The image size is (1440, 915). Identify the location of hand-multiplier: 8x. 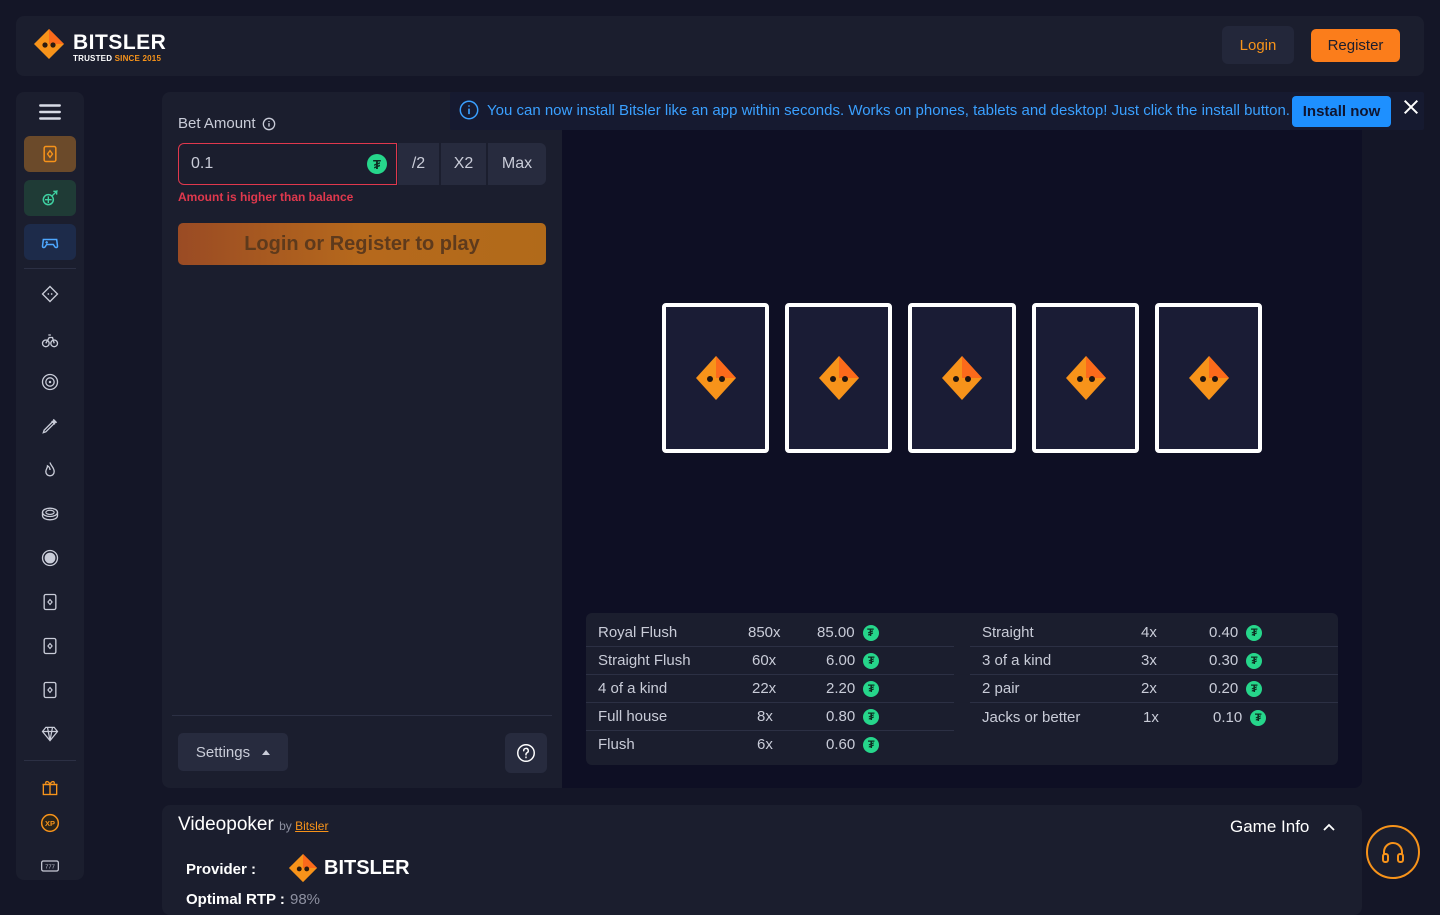
(765, 716).